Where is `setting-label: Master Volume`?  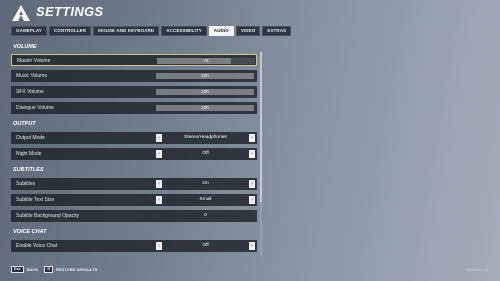
setting-label: Master Volume is located at coordinates (34, 61).